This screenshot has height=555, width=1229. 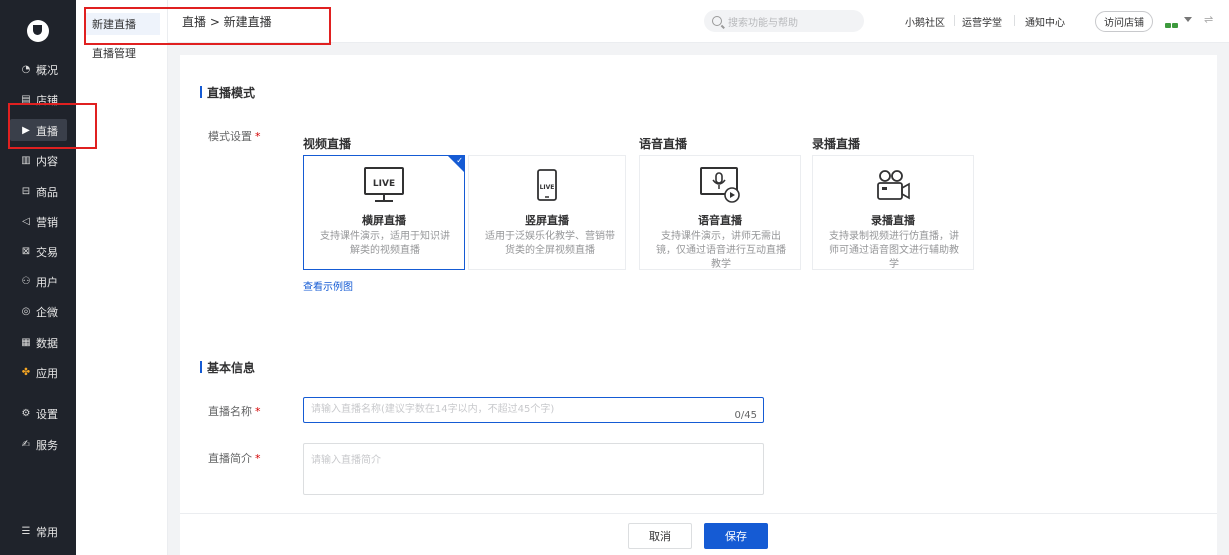 I want to click on nav-item-service: ✍ 服务, so click(x=38, y=445).